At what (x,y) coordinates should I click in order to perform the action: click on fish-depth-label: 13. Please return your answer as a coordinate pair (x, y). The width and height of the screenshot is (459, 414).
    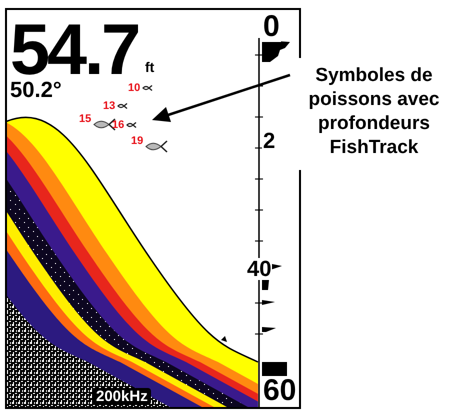
    Looking at the image, I should click on (109, 106).